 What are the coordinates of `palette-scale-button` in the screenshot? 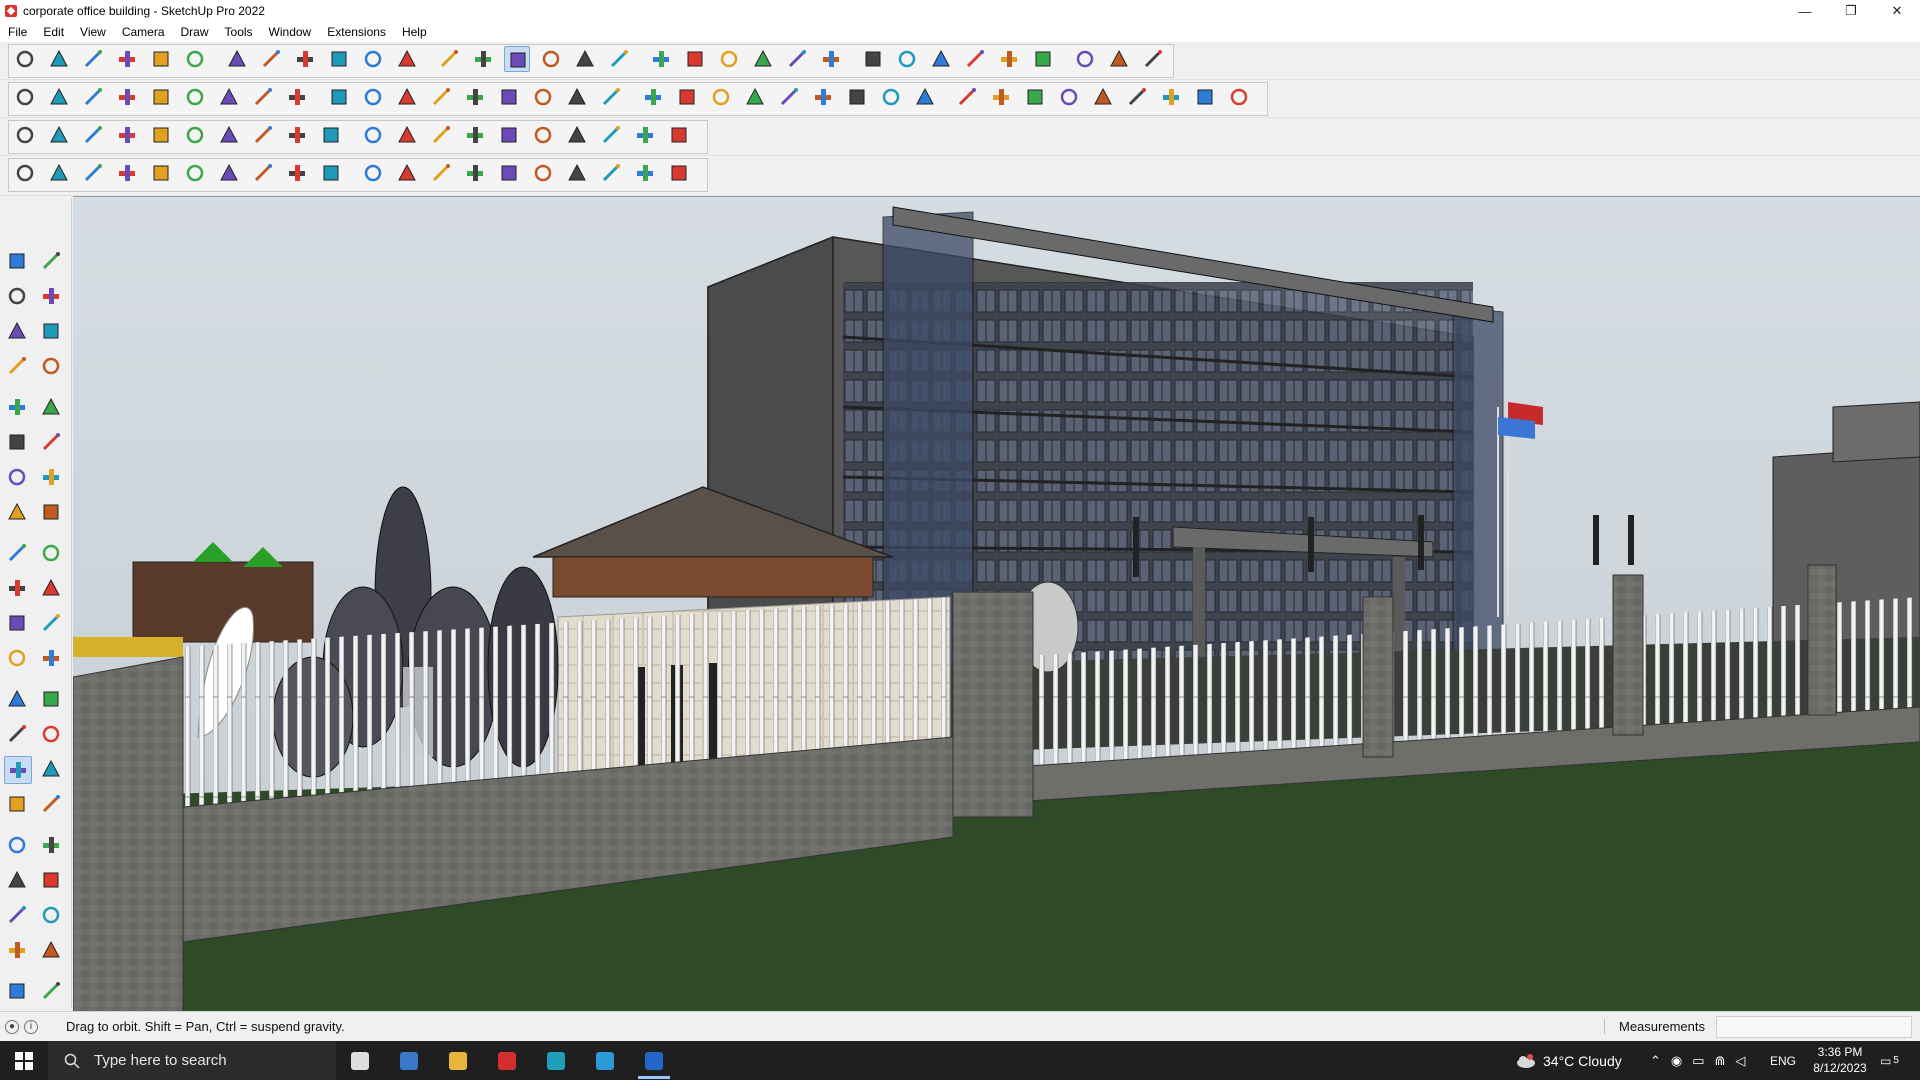 It's located at (18, 624).